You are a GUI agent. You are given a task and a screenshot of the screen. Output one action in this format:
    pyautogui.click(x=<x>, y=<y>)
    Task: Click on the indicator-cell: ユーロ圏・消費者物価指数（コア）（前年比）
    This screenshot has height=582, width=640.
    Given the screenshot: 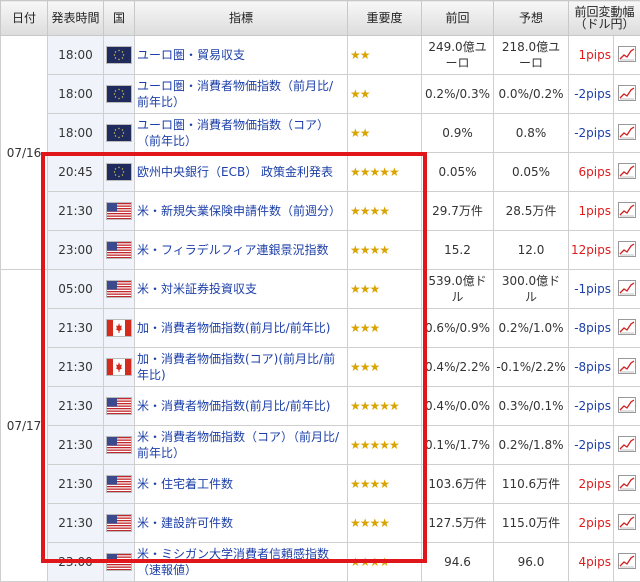 What is the action you would take?
    pyautogui.click(x=241, y=133)
    